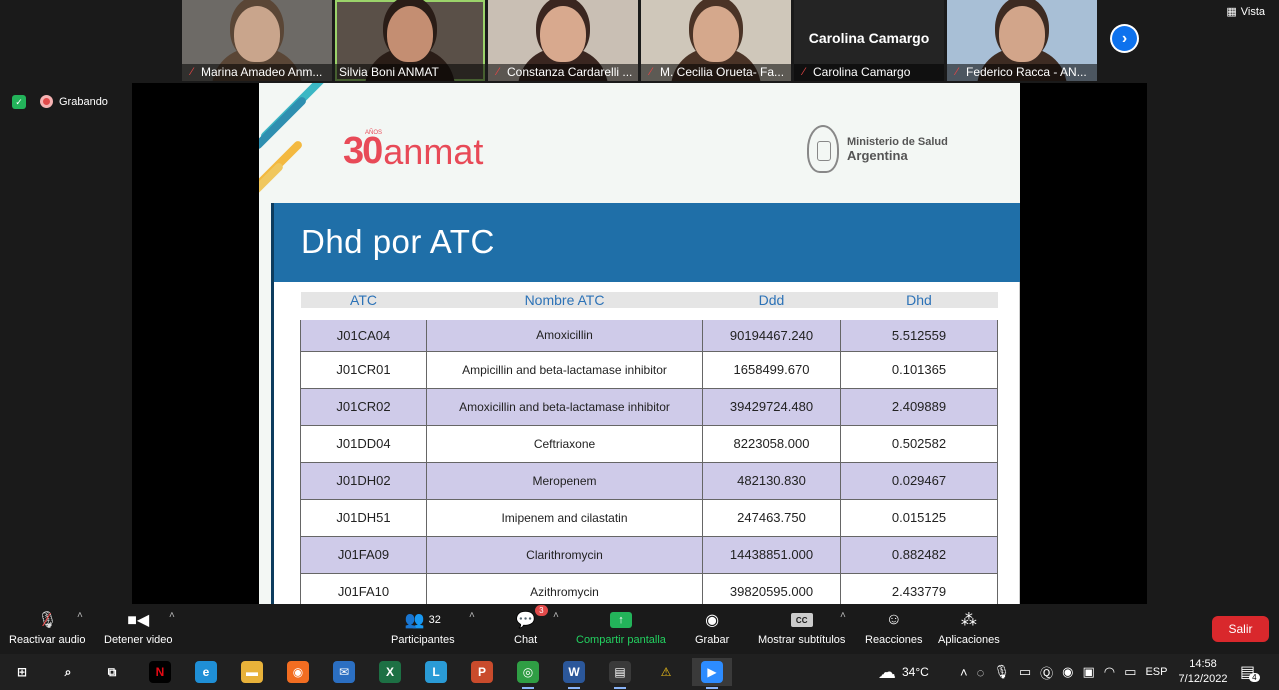 This screenshot has width=1279, height=690. What do you see at coordinates (621, 628) in the screenshot?
I see `share-screen-button: ↑ Compartir pantalla` at bounding box center [621, 628].